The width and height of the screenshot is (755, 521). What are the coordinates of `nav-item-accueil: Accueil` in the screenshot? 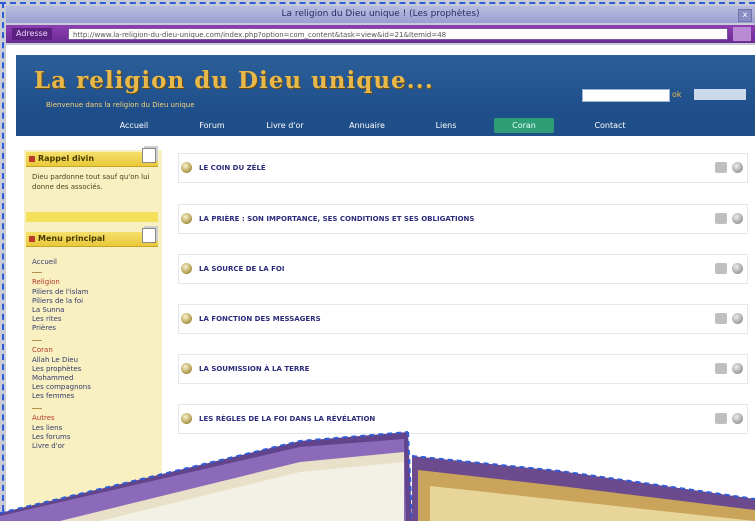 It's located at (134, 125).